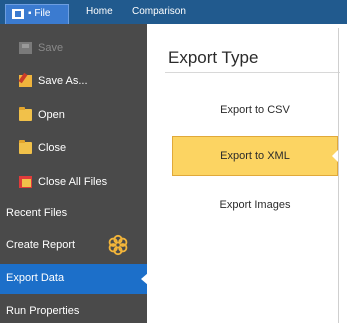  Describe the element at coordinates (35, 278) in the screenshot. I see `sidebar-item-label: Export Data` at that location.